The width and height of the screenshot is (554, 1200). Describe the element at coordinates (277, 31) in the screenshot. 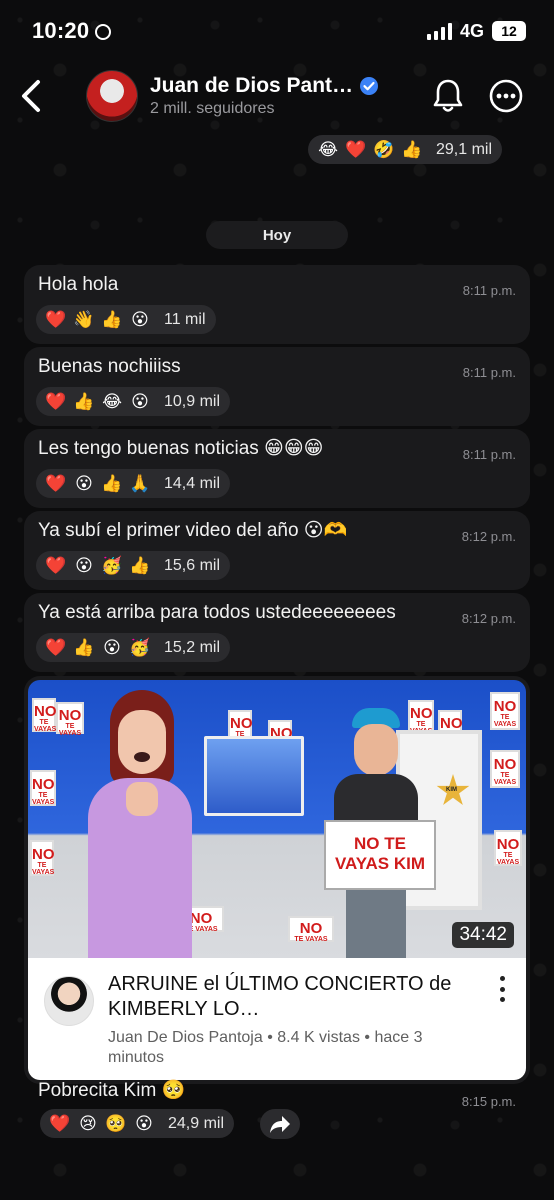

I see `status-bar: 10:20 4G 12` at that location.